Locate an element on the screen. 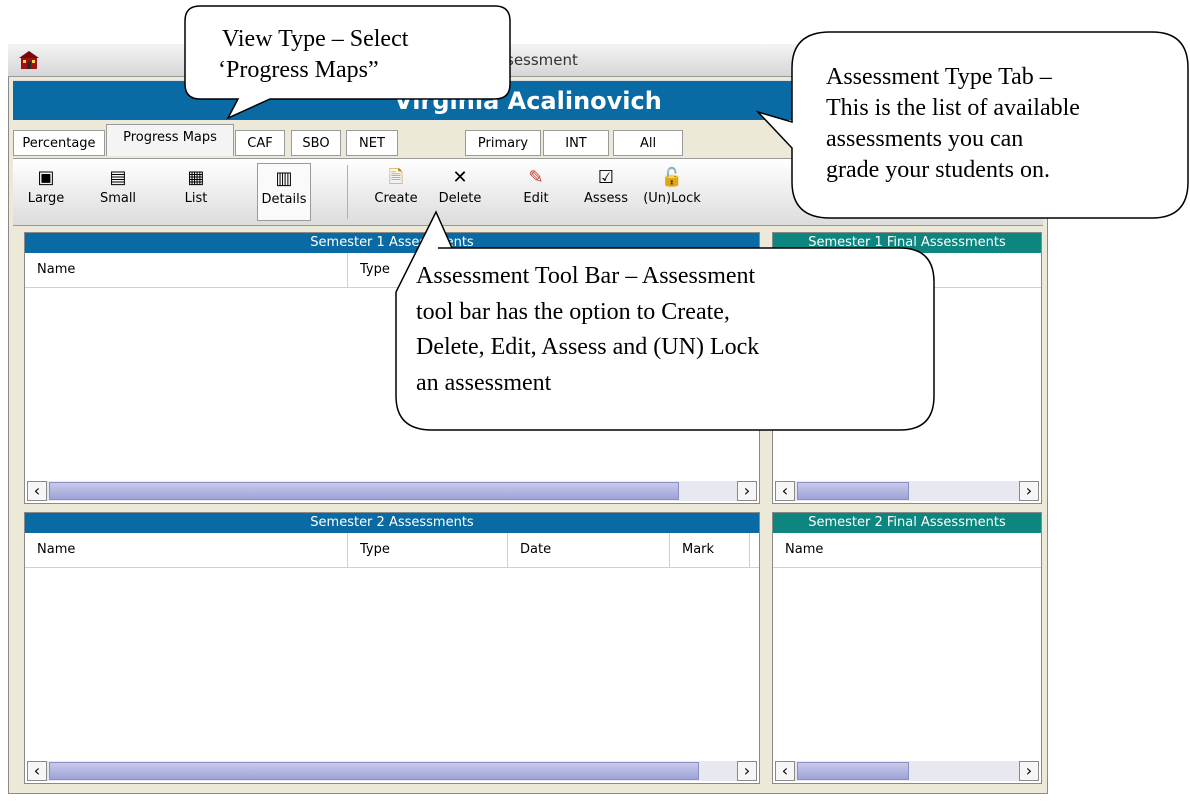 The image size is (1190, 801). toolbar-callout-line-4: an assessment is located at coordinates (484, 383).